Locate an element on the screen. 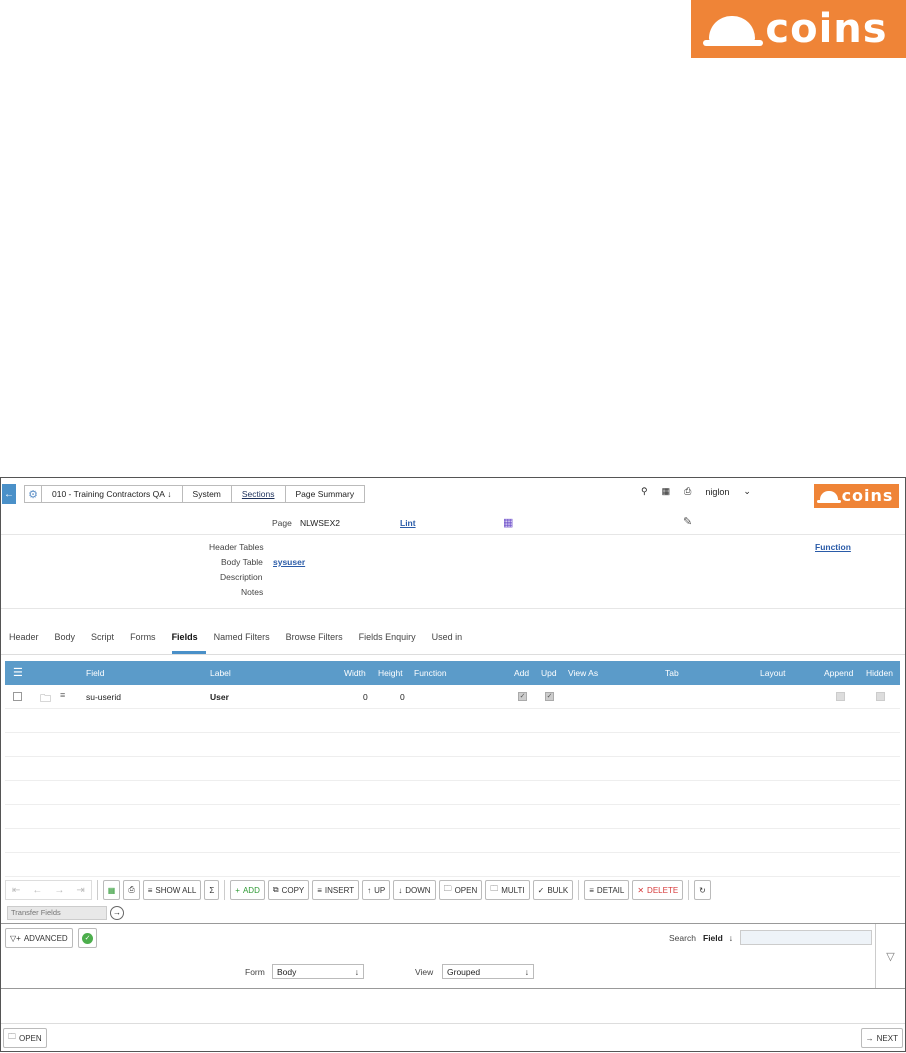  tab-body: Body is located at coordinates (69, 643).